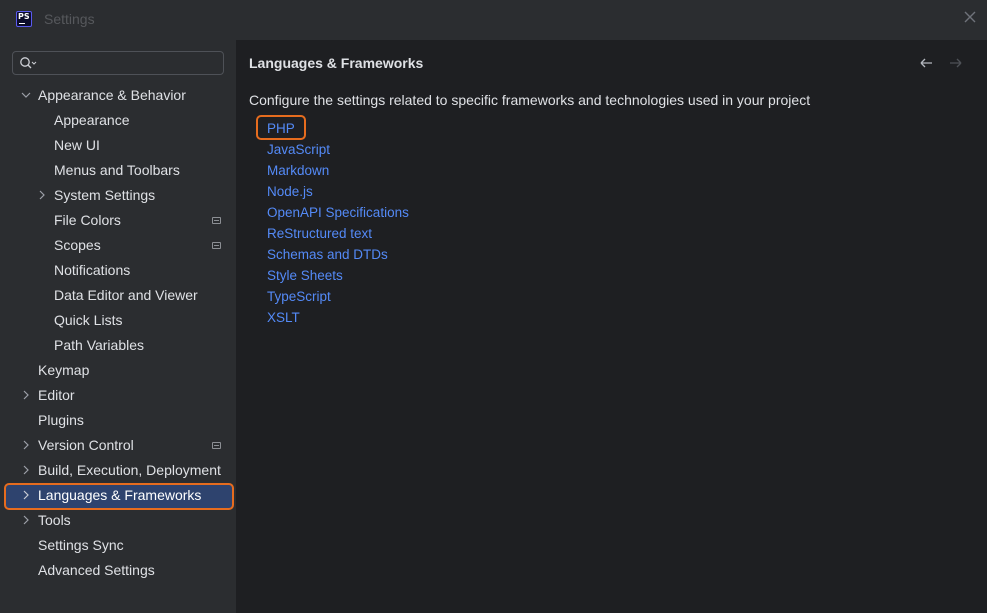  I want to click on tree-item-label: Version Control, so click(86, 445).